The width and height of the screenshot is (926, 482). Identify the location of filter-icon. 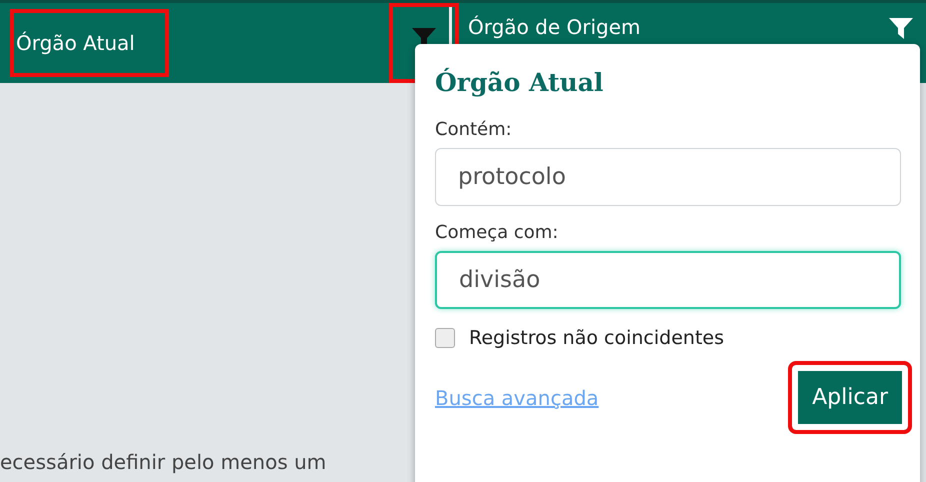
(901, 28).